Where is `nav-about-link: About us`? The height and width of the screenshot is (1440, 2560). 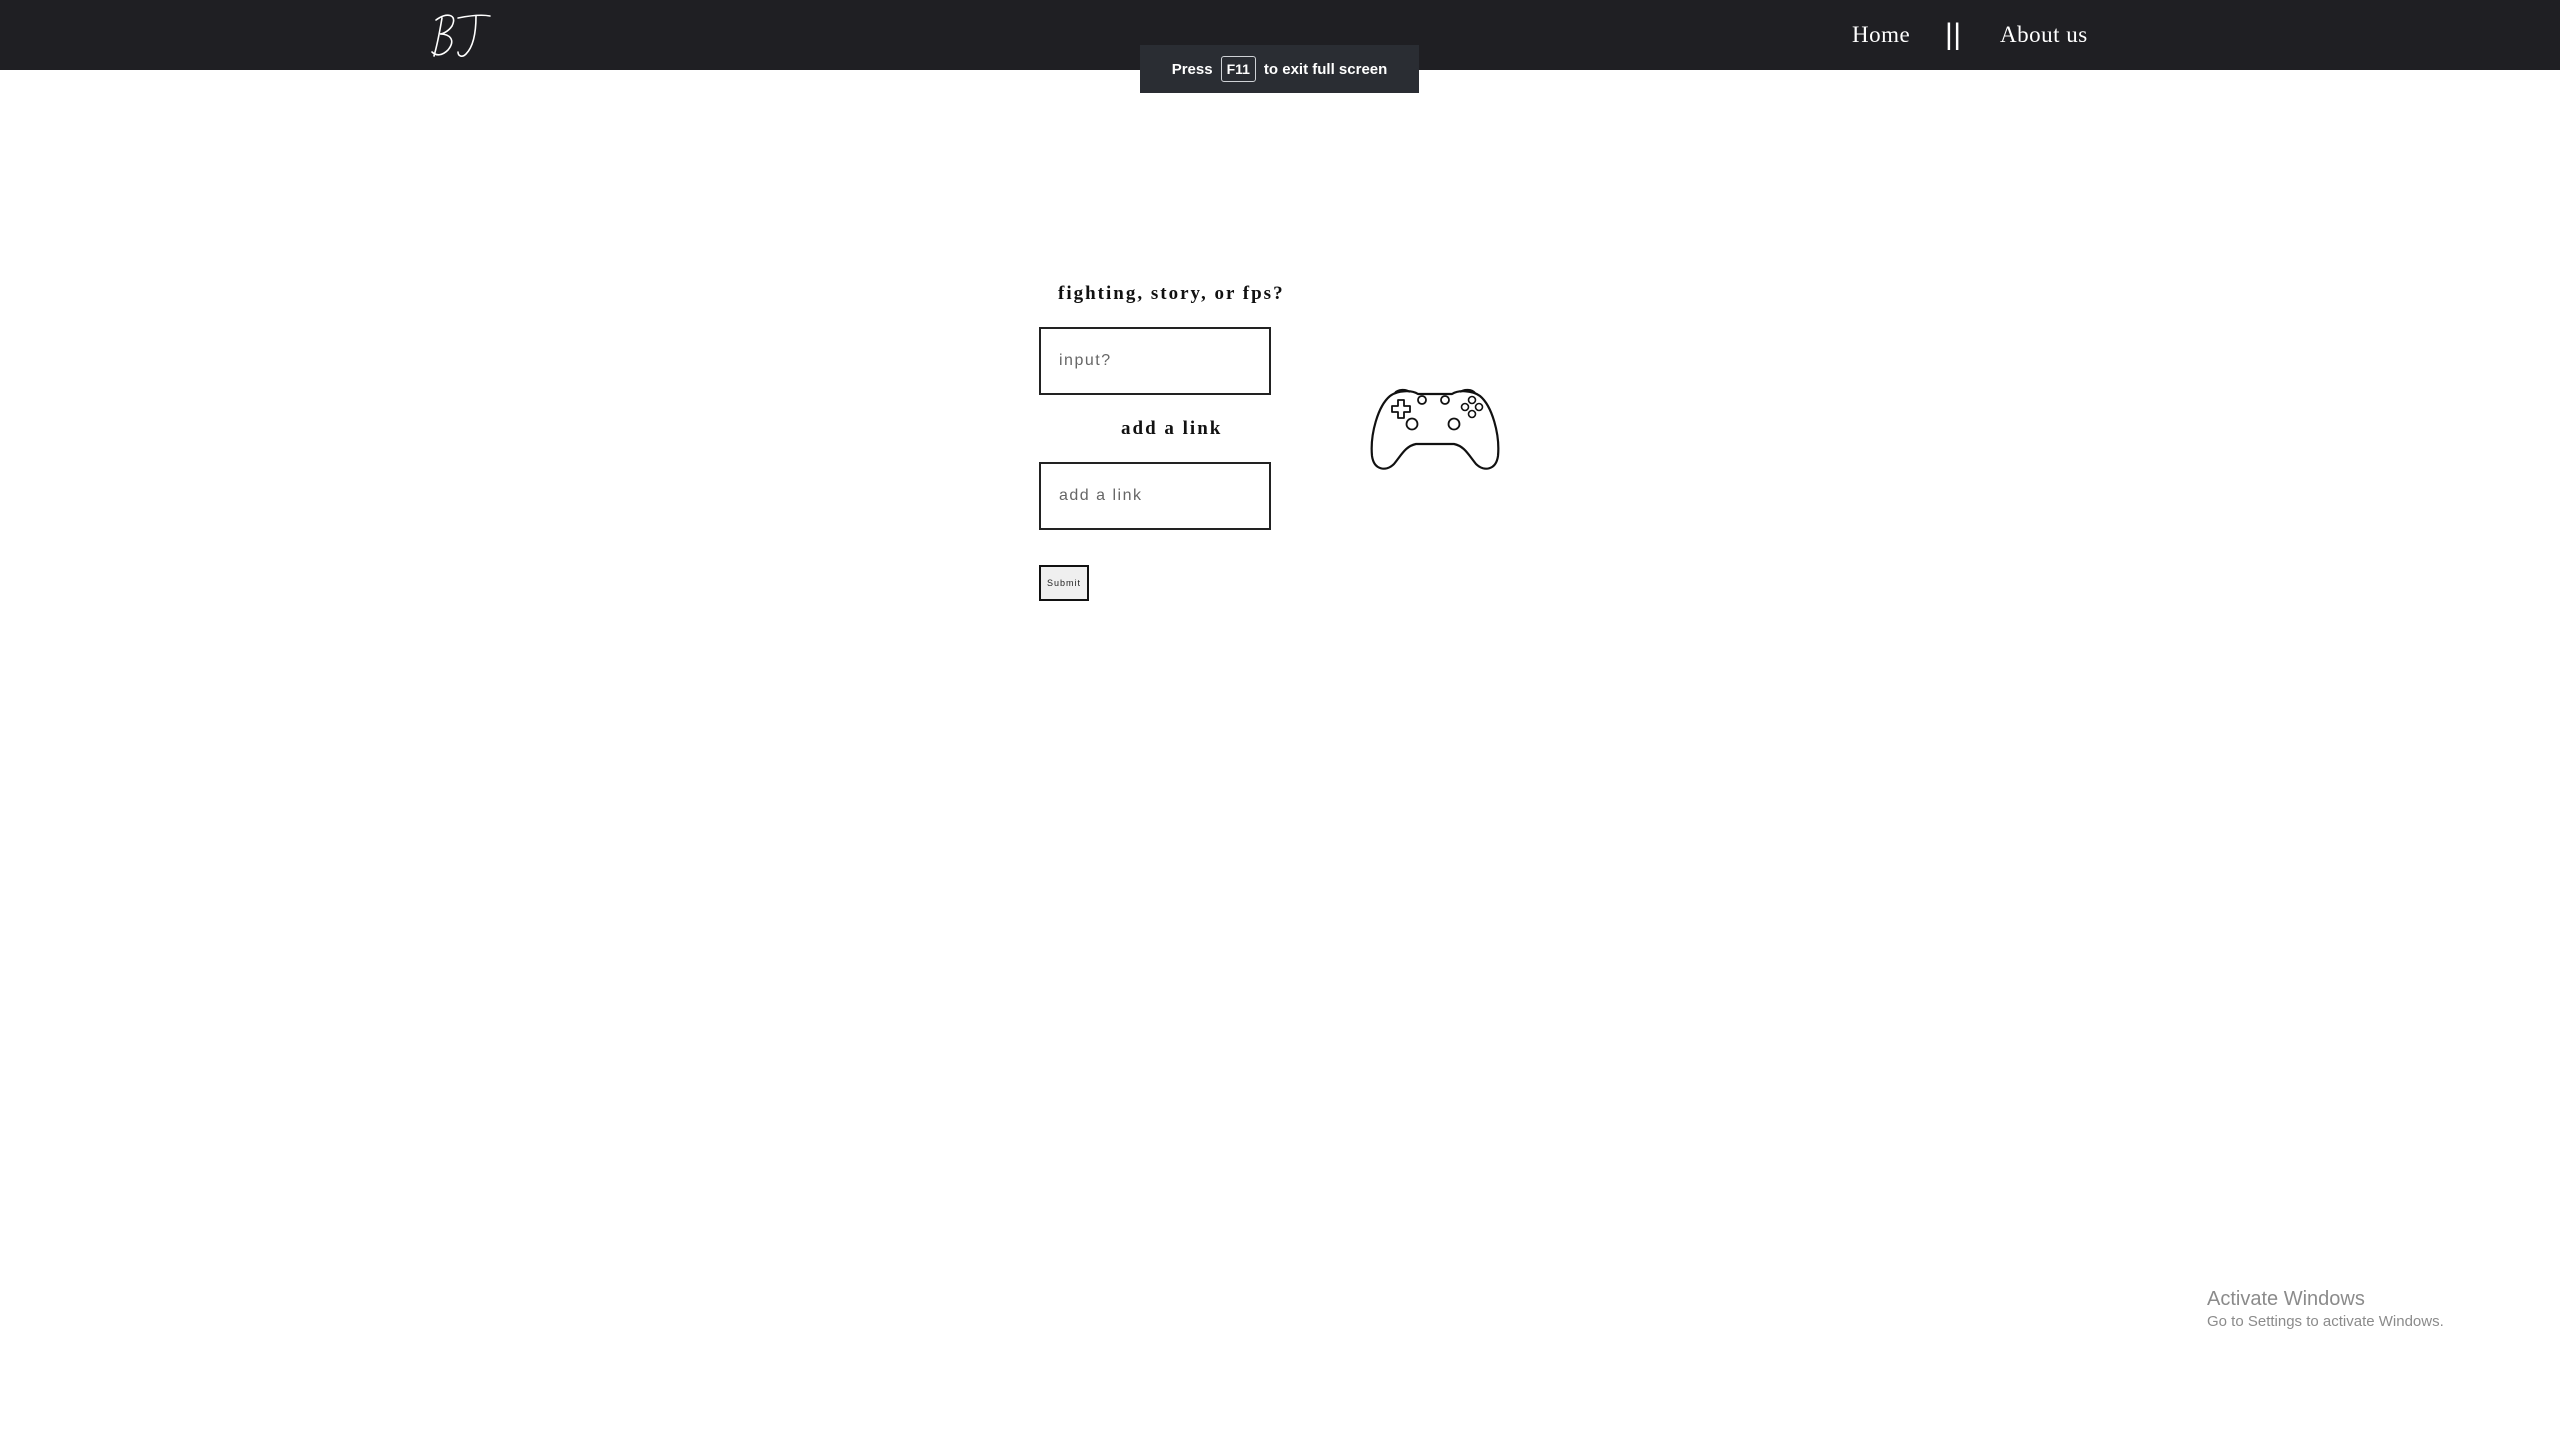
nav-about-link: About us is located at coordinates (2044, 35).